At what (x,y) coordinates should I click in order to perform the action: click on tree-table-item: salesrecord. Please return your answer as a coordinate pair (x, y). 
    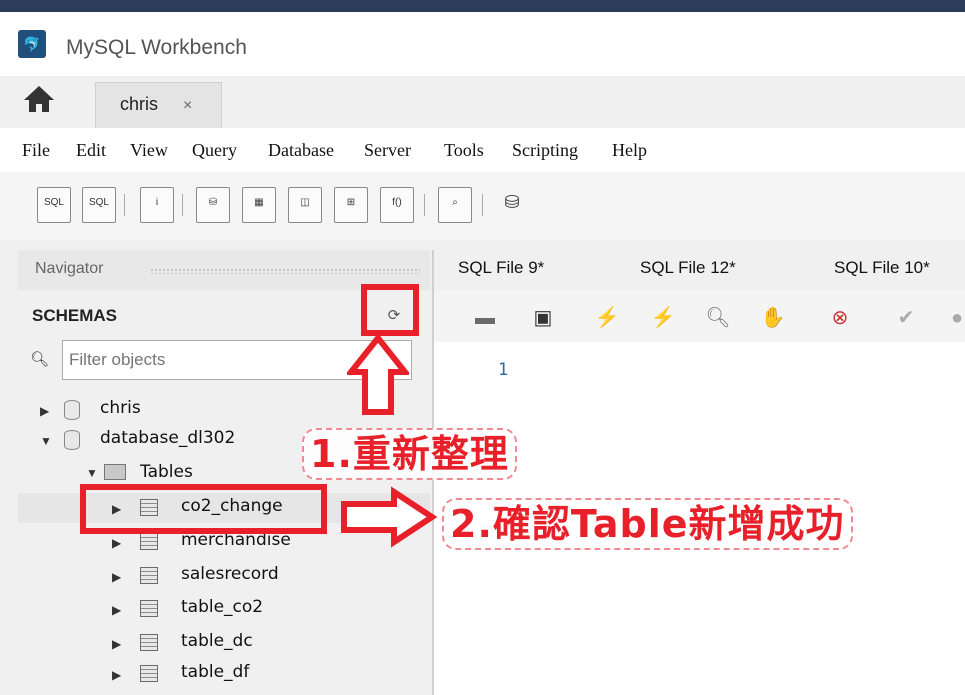
    Looking at the image, I should click on (230, 579).